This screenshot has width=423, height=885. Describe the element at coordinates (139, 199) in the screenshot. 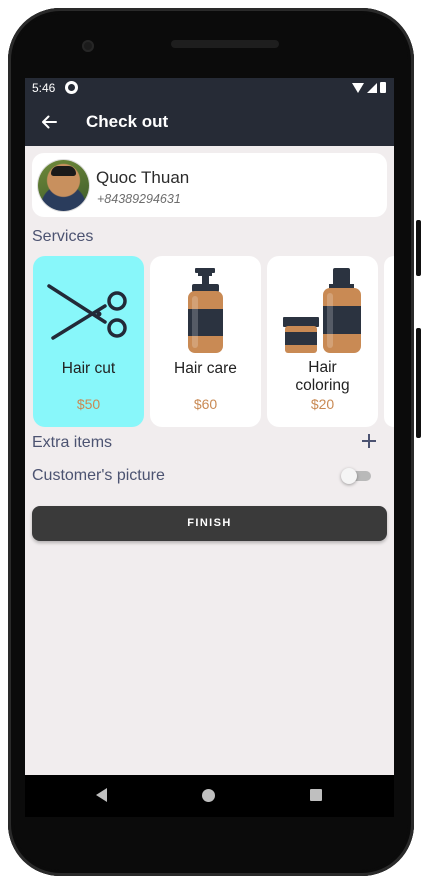

I see `customer-phone: +84389294631` at that location.